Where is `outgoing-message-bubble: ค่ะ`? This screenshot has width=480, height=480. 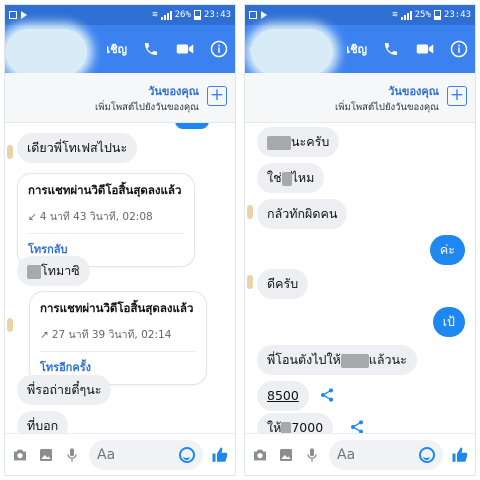 outgoing-message-bubble: ค่ะ is located at coordinates (447, 250).